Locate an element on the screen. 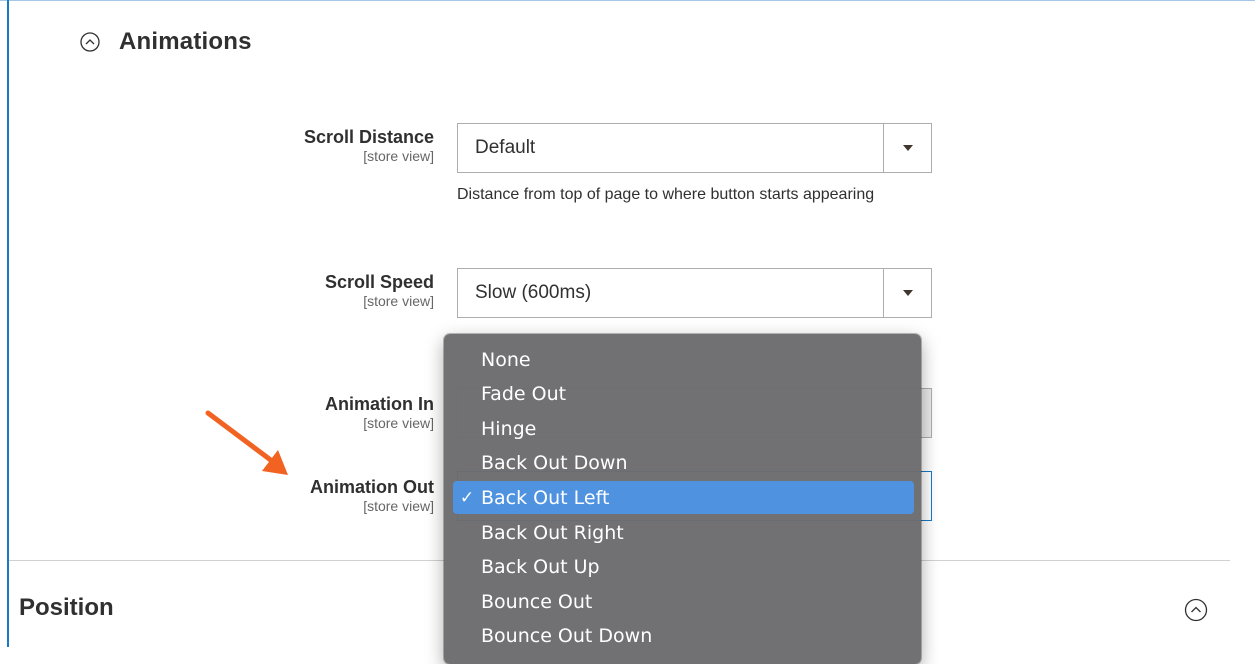 Image resolution: width=1255 pixels, height=664 pixels. dropdown-option: Back Out Right is located at coordinates (683, 532).